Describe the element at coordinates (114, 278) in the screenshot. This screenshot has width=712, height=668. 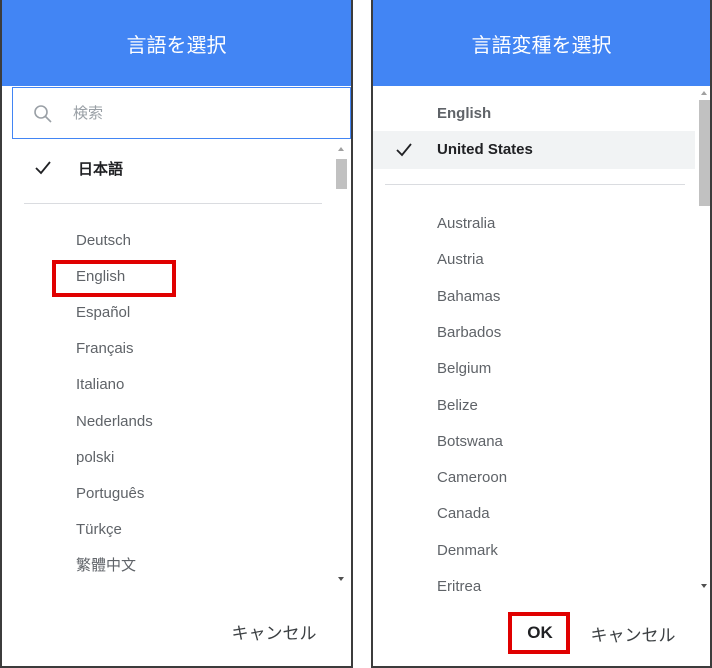
I see `highlight-english` at that location.